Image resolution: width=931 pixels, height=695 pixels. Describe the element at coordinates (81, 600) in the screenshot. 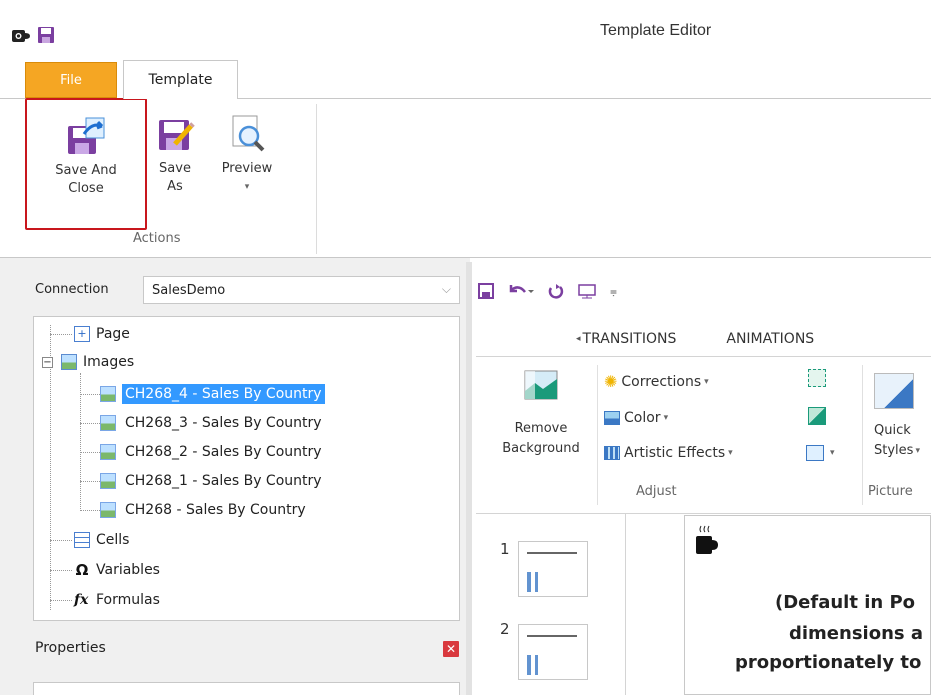

I see `function-icon: fx` at that location.